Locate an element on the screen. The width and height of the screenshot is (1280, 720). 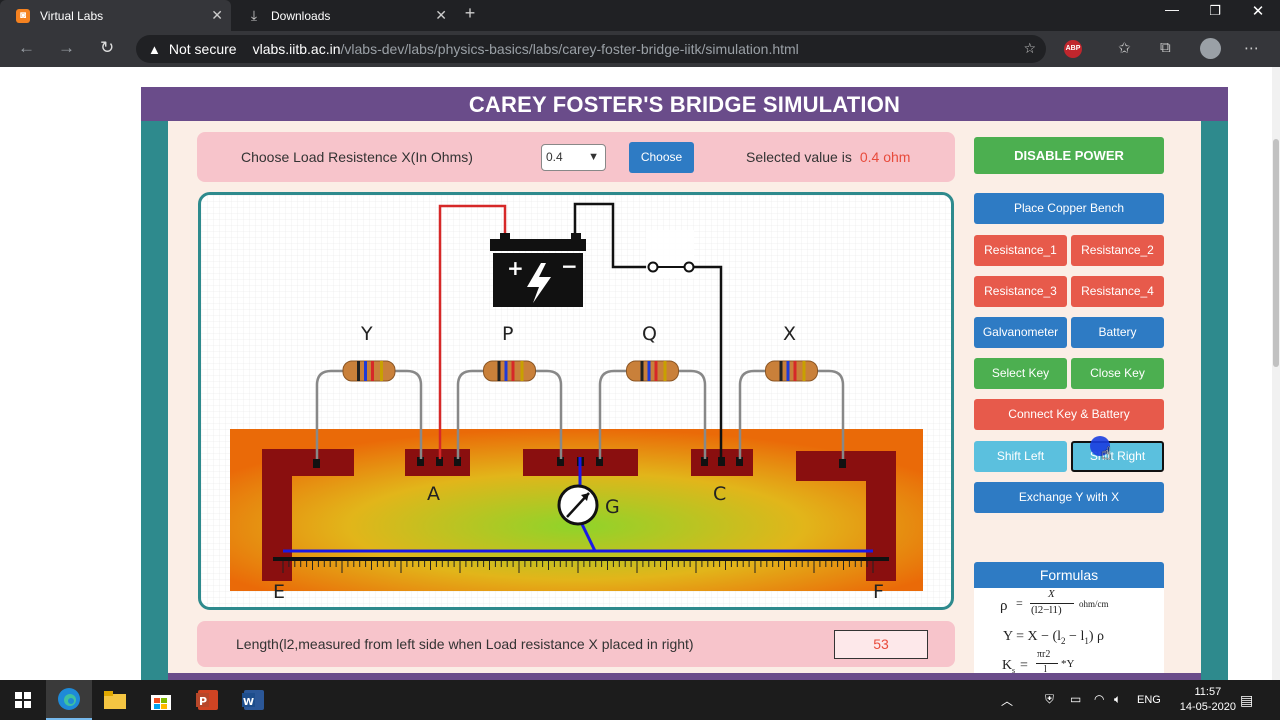
choose-button: Choose is located at coordinates (661, 157).